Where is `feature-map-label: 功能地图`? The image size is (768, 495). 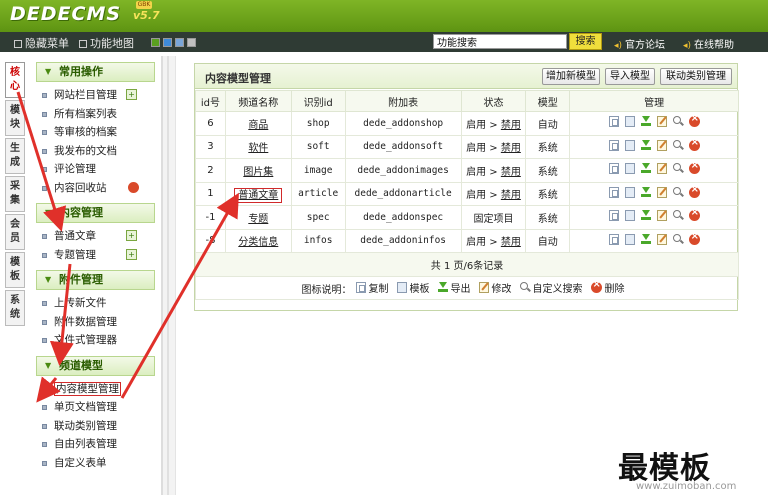
feature-map-label: 功能地图 is located at coordinates (112, 43).